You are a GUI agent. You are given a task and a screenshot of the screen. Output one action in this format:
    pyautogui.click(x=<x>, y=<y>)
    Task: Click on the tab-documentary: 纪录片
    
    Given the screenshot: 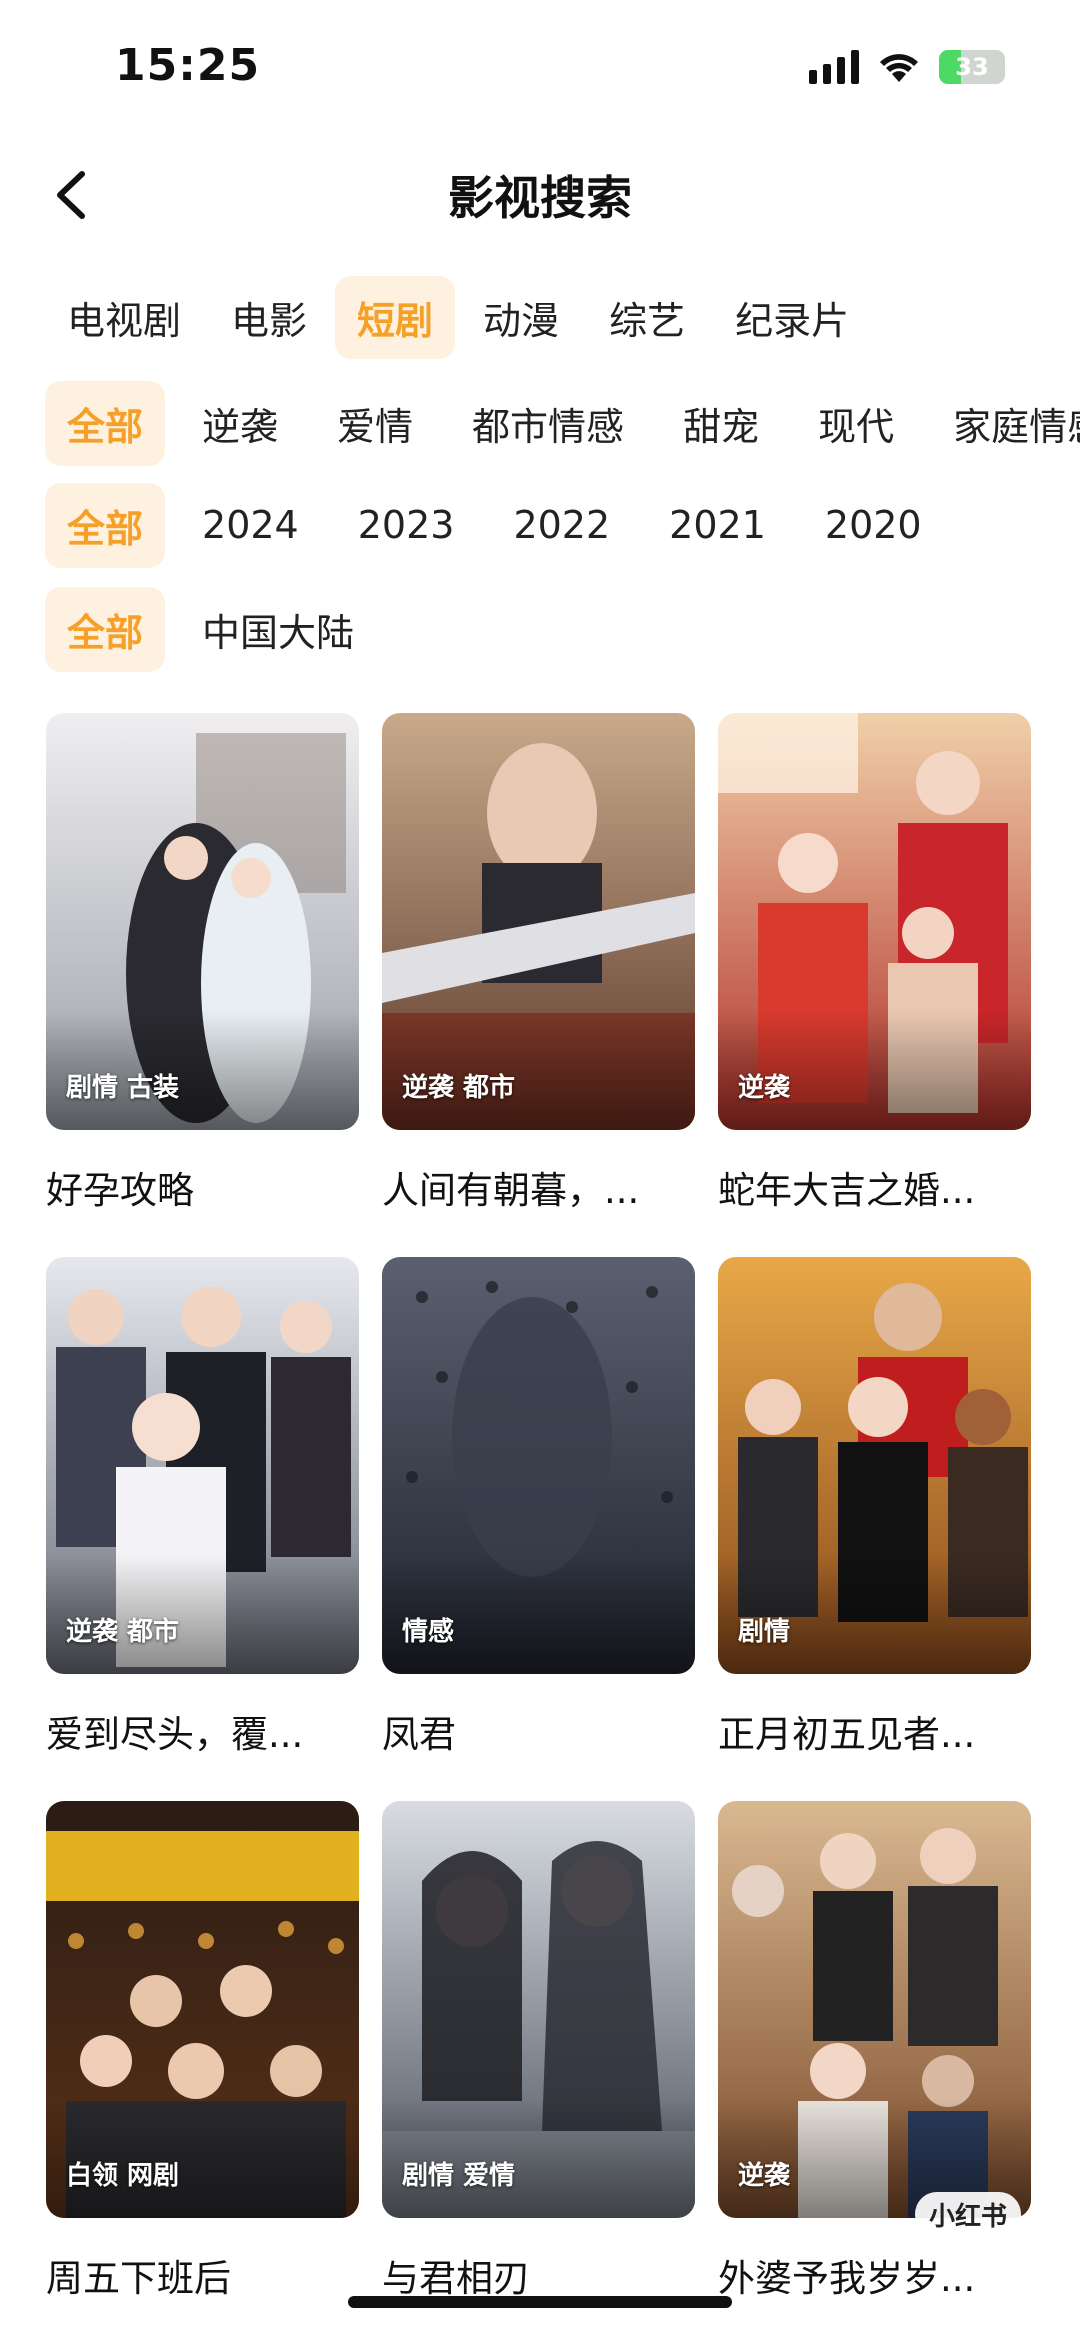 What is the action you would take?
    pyautogui.click(x=792, y=317)
    